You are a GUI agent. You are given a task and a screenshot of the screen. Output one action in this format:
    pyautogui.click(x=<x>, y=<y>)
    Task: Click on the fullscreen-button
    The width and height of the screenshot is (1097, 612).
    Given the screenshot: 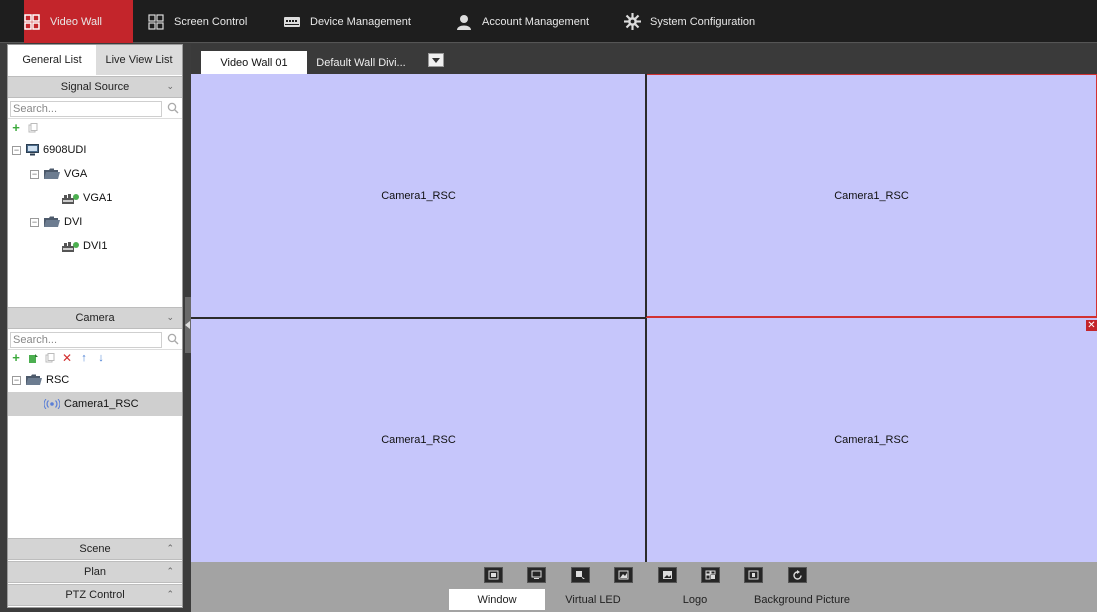 What is the action you would take?
    pyautogui.click(x=753, y=575)
    